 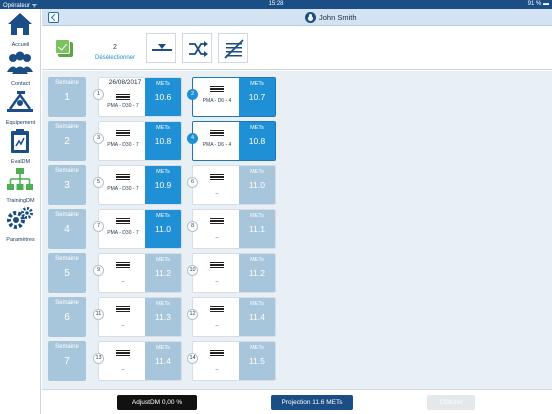 I want to click on sidebar-item-contact: Contact, so click(x=20, y=68).